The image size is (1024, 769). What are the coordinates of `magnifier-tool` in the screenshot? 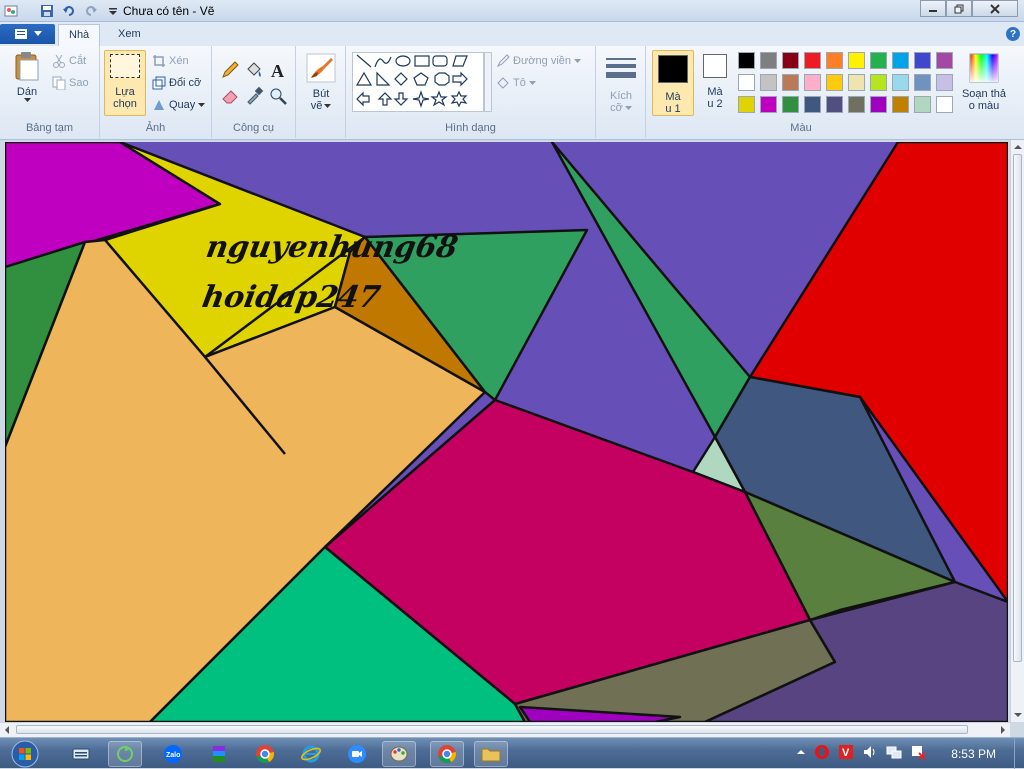 It's located at (278, 96).